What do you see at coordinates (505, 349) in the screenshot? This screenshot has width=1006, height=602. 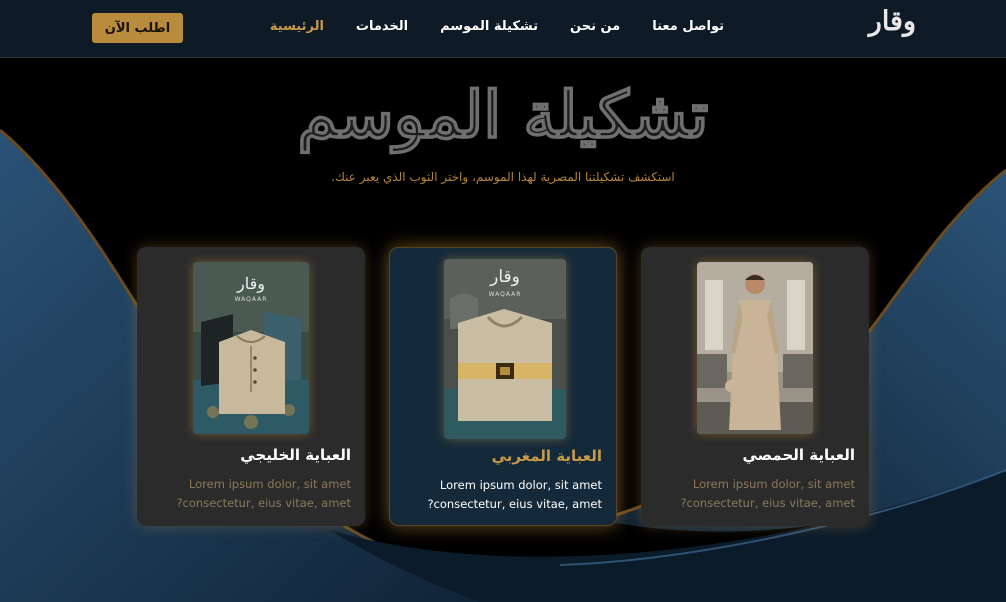 I see `product-image-maghrebi: وقار WAQAAR` at bounding box center [505, 349].